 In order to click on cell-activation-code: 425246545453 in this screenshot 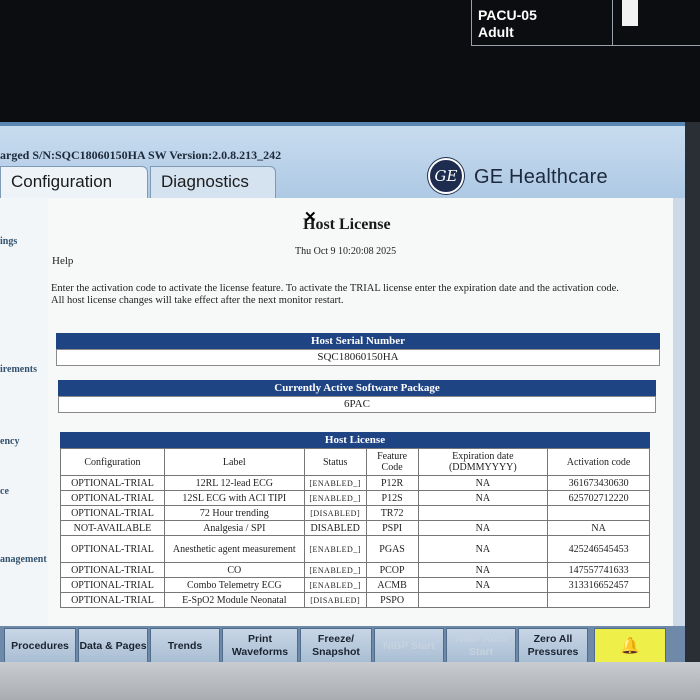, I will do `click(598, 549)`.